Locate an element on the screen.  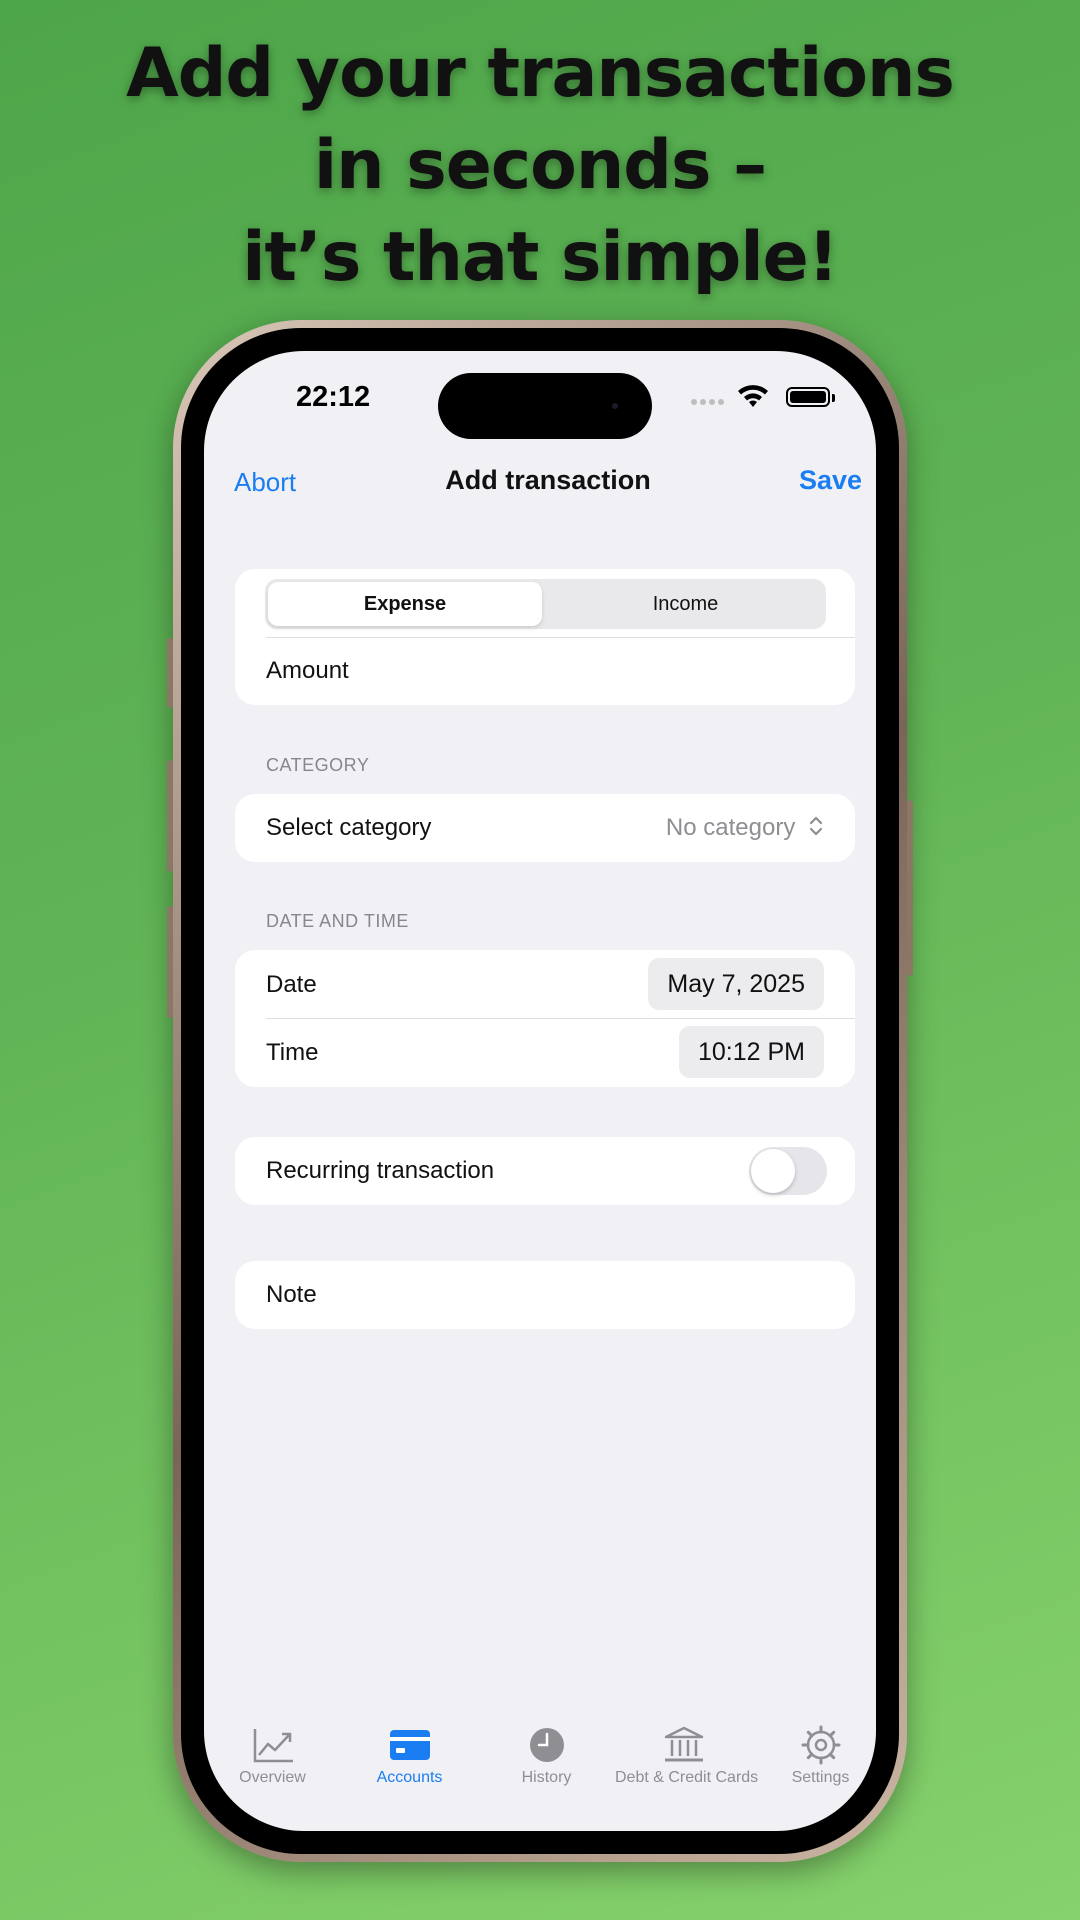
action-button is located at coordinates (170, 673).